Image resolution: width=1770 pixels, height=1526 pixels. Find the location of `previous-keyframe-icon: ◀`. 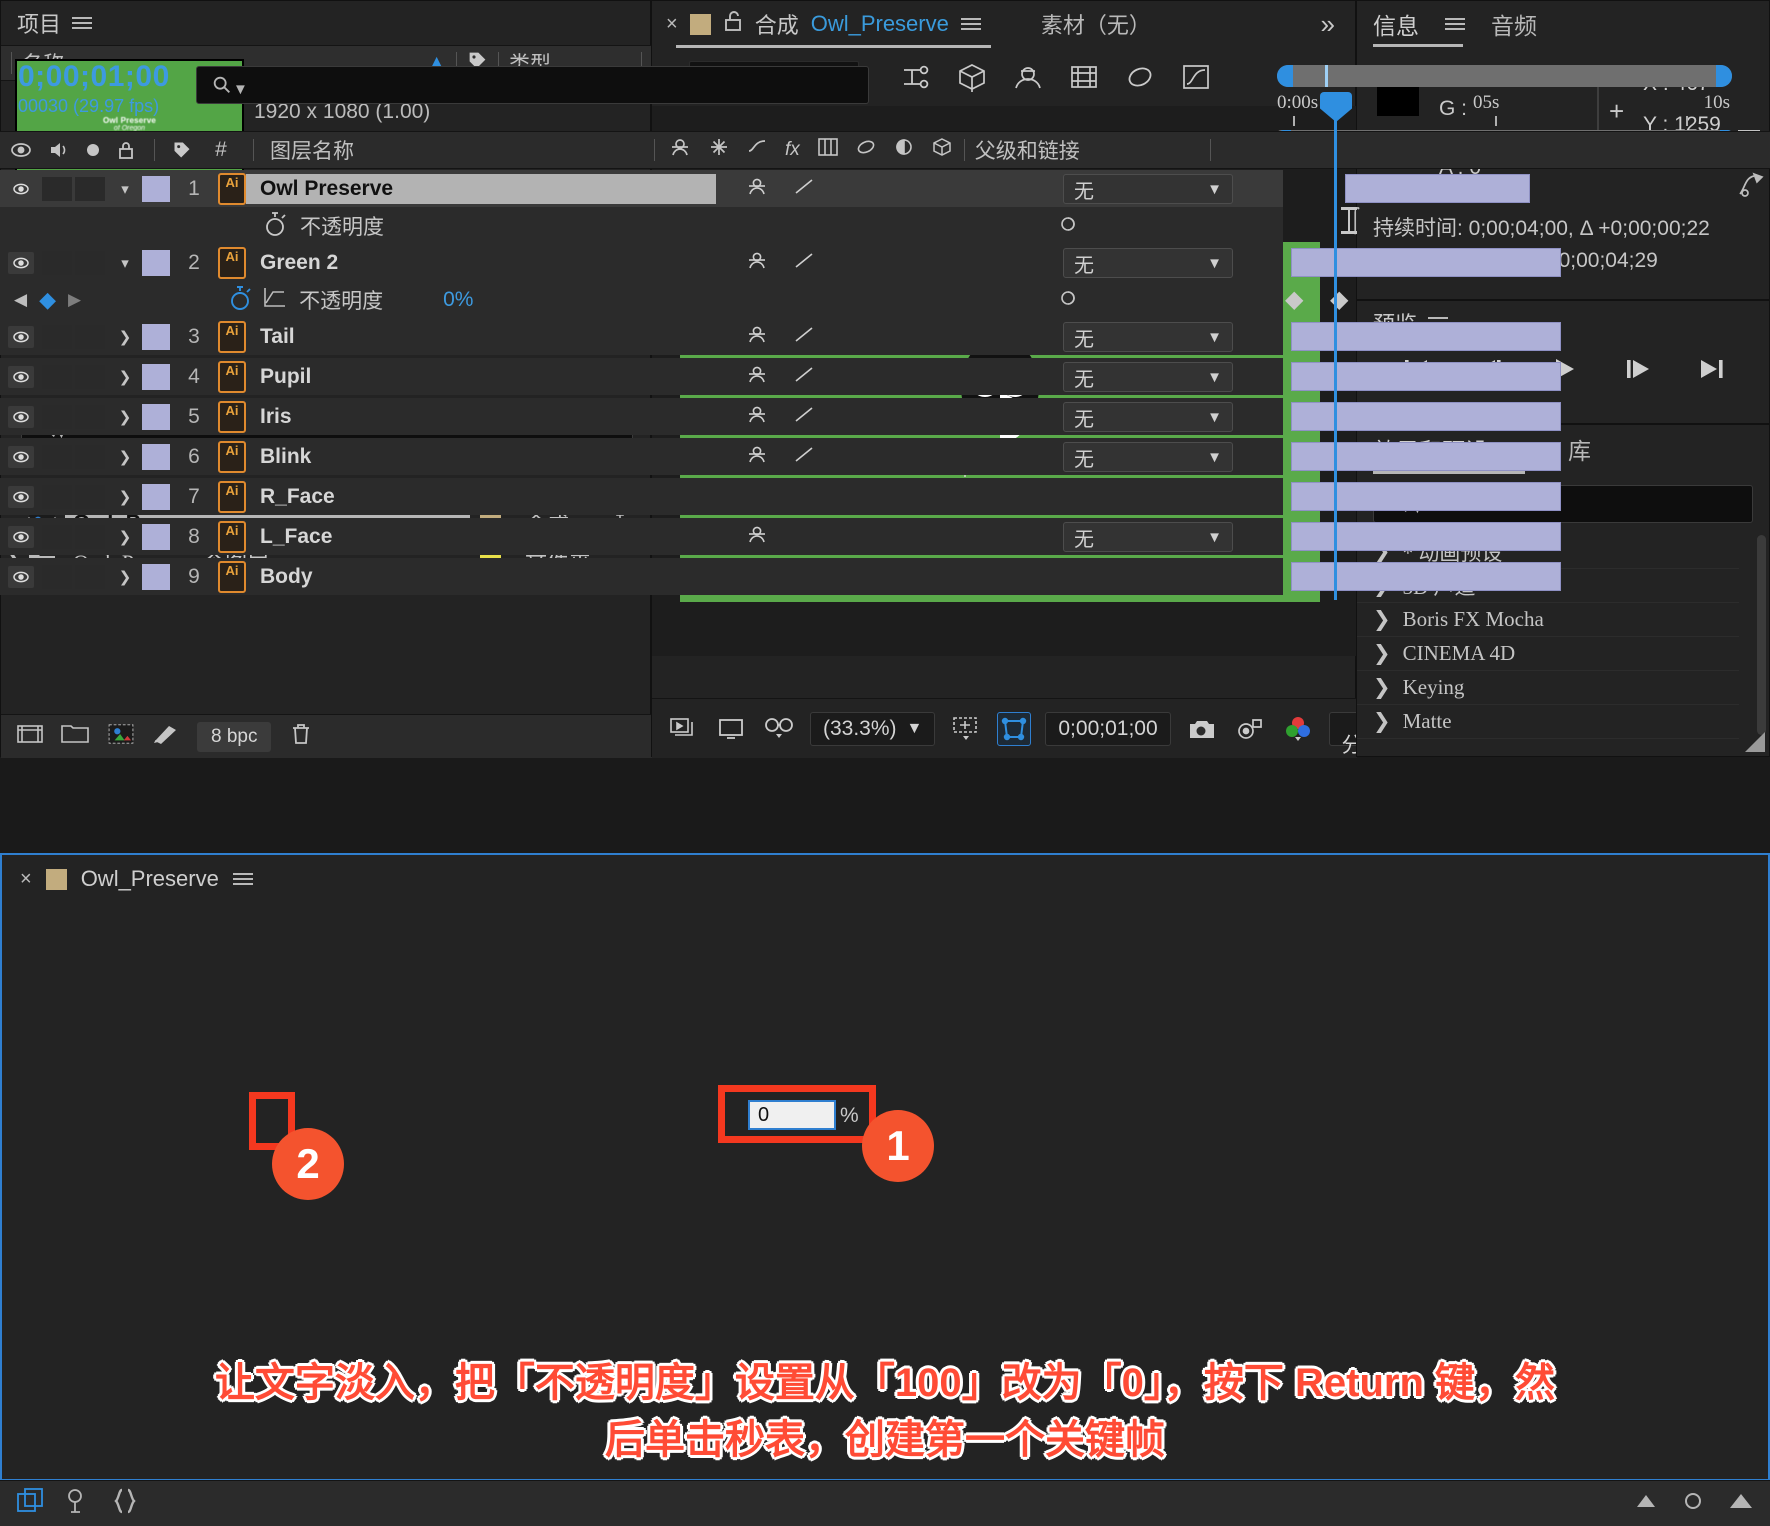

previous-keyframe-icon: ◀ is located at coordinates (20, 300).